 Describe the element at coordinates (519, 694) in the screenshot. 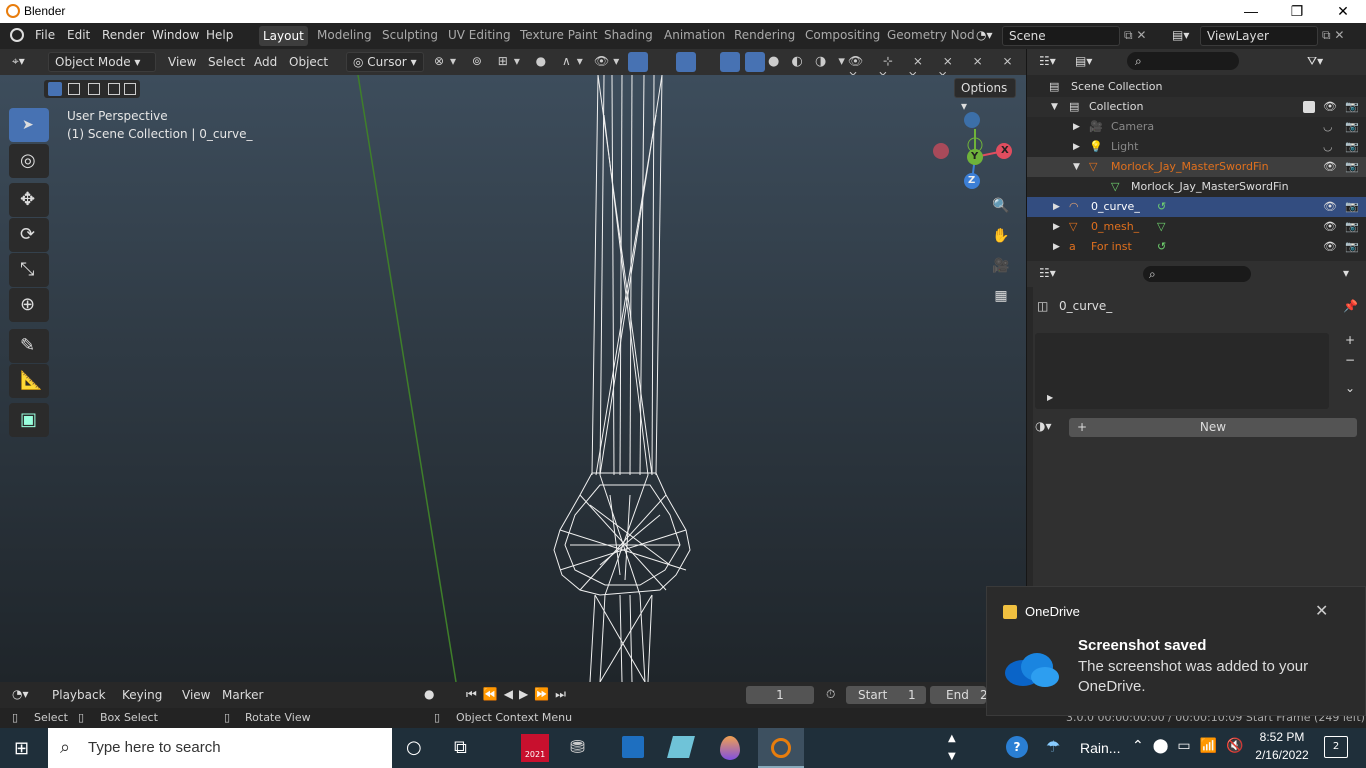

I see `playback-controls-icons: ⏮⏪◀▶⏩⏭` at that location.